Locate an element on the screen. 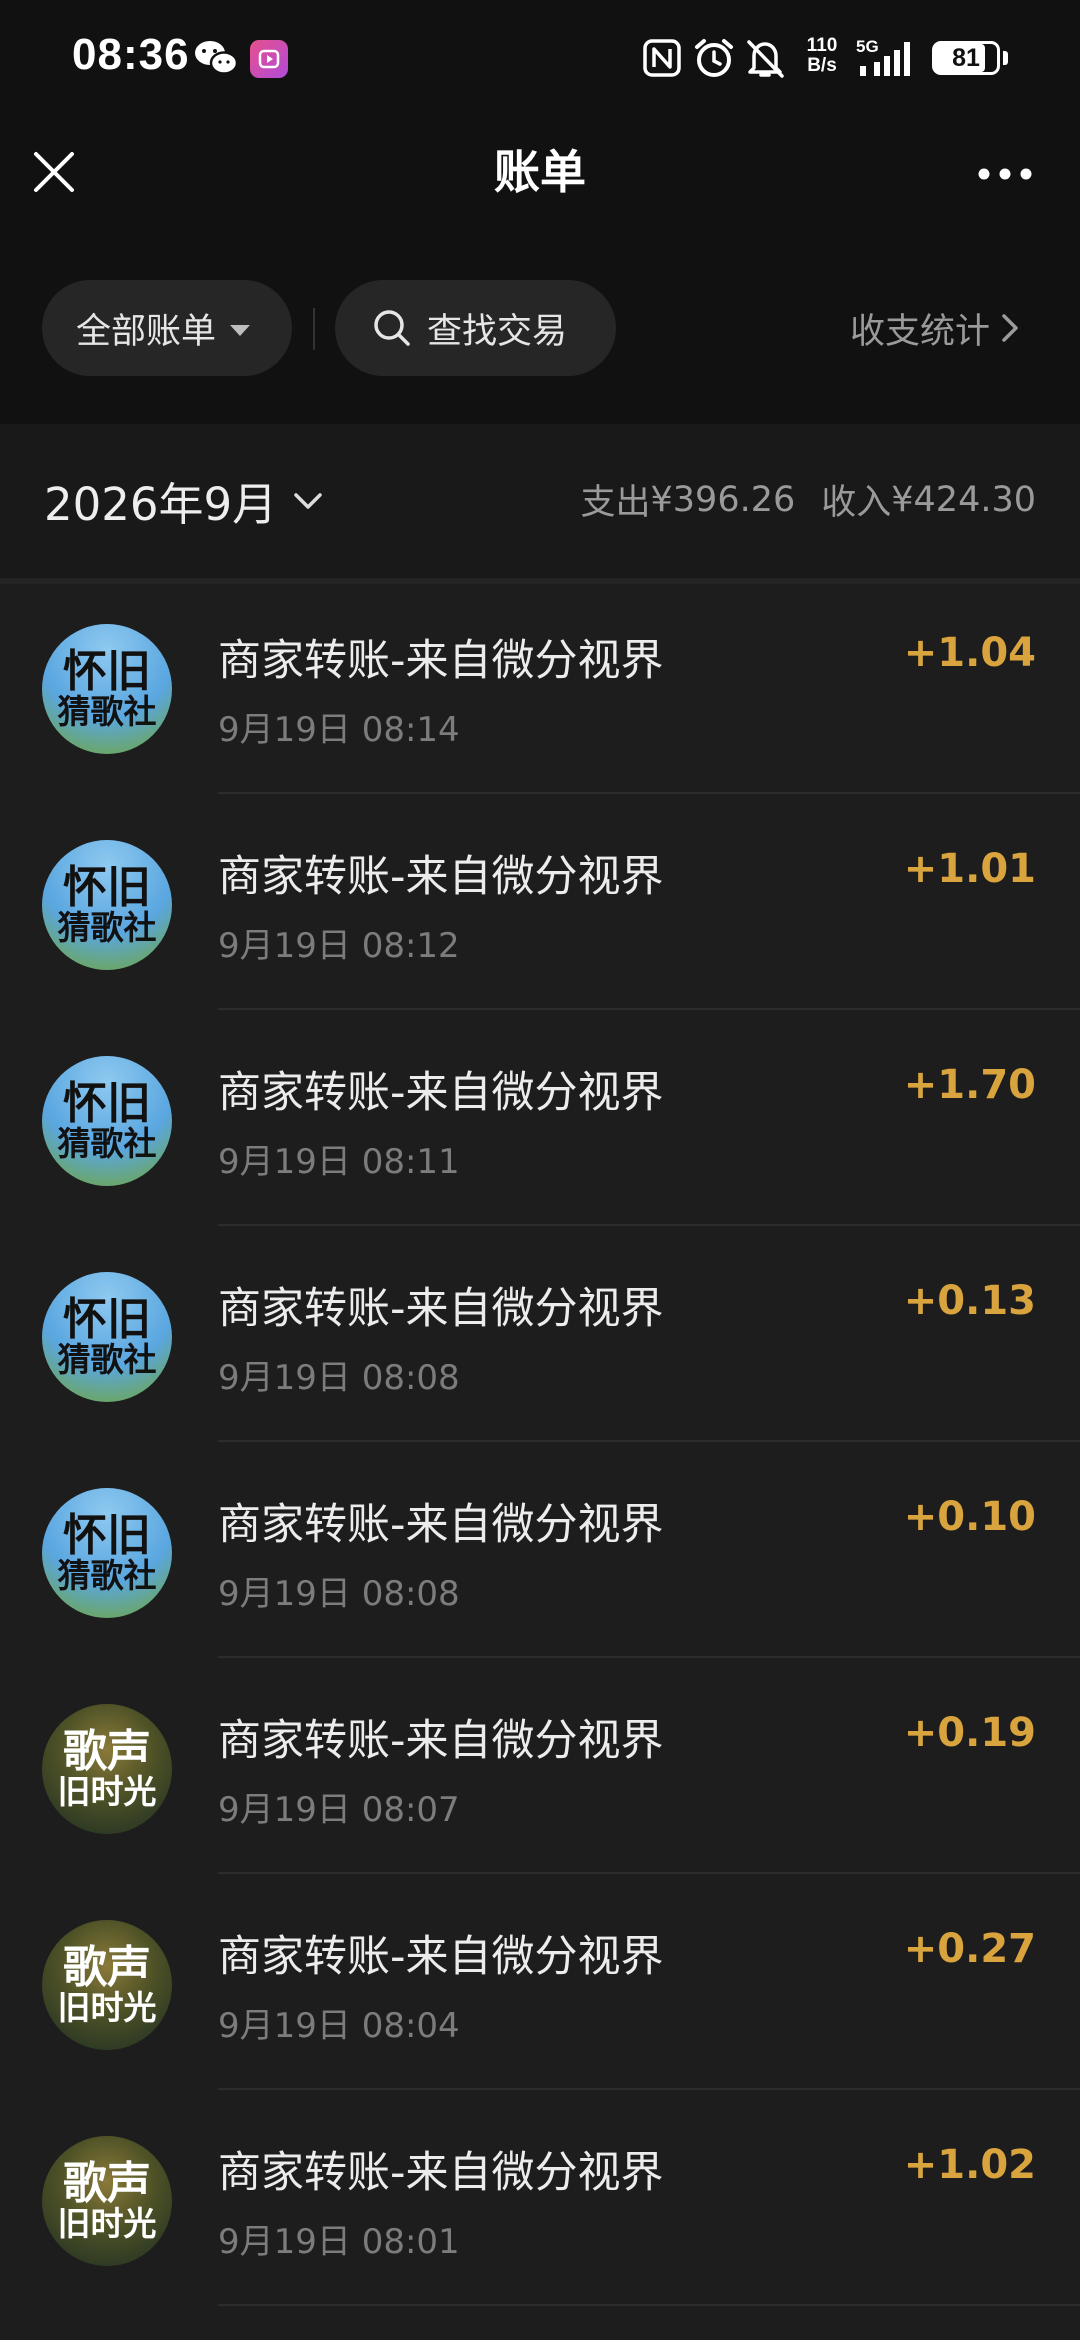 The width and height of the screenshot is (1080, 2340). more-icon is located at coordinates (1005, 174).